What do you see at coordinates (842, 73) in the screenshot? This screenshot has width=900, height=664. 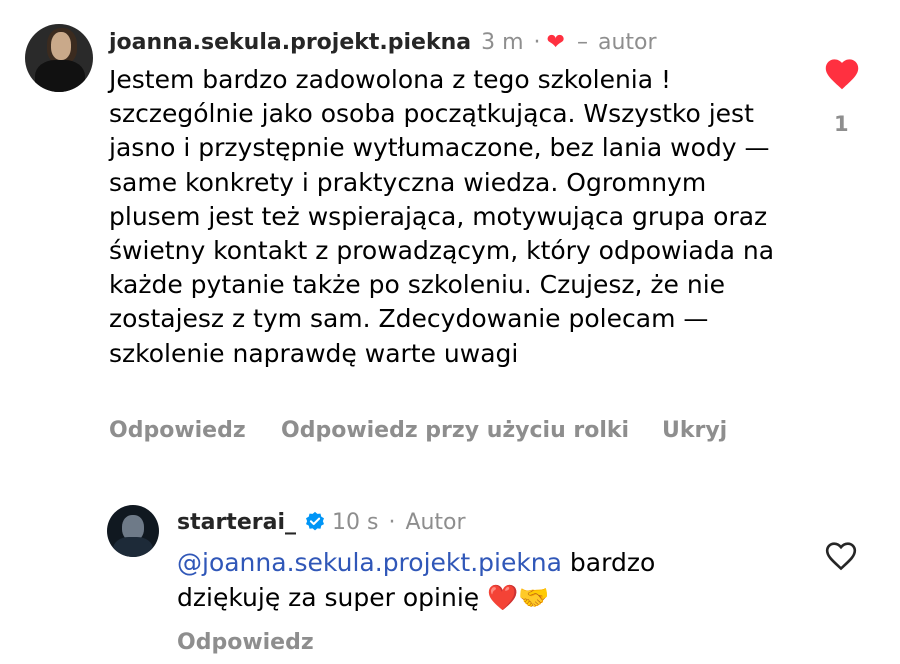 I see `like-heart-filled-icon` at bounding box center [842, 73].